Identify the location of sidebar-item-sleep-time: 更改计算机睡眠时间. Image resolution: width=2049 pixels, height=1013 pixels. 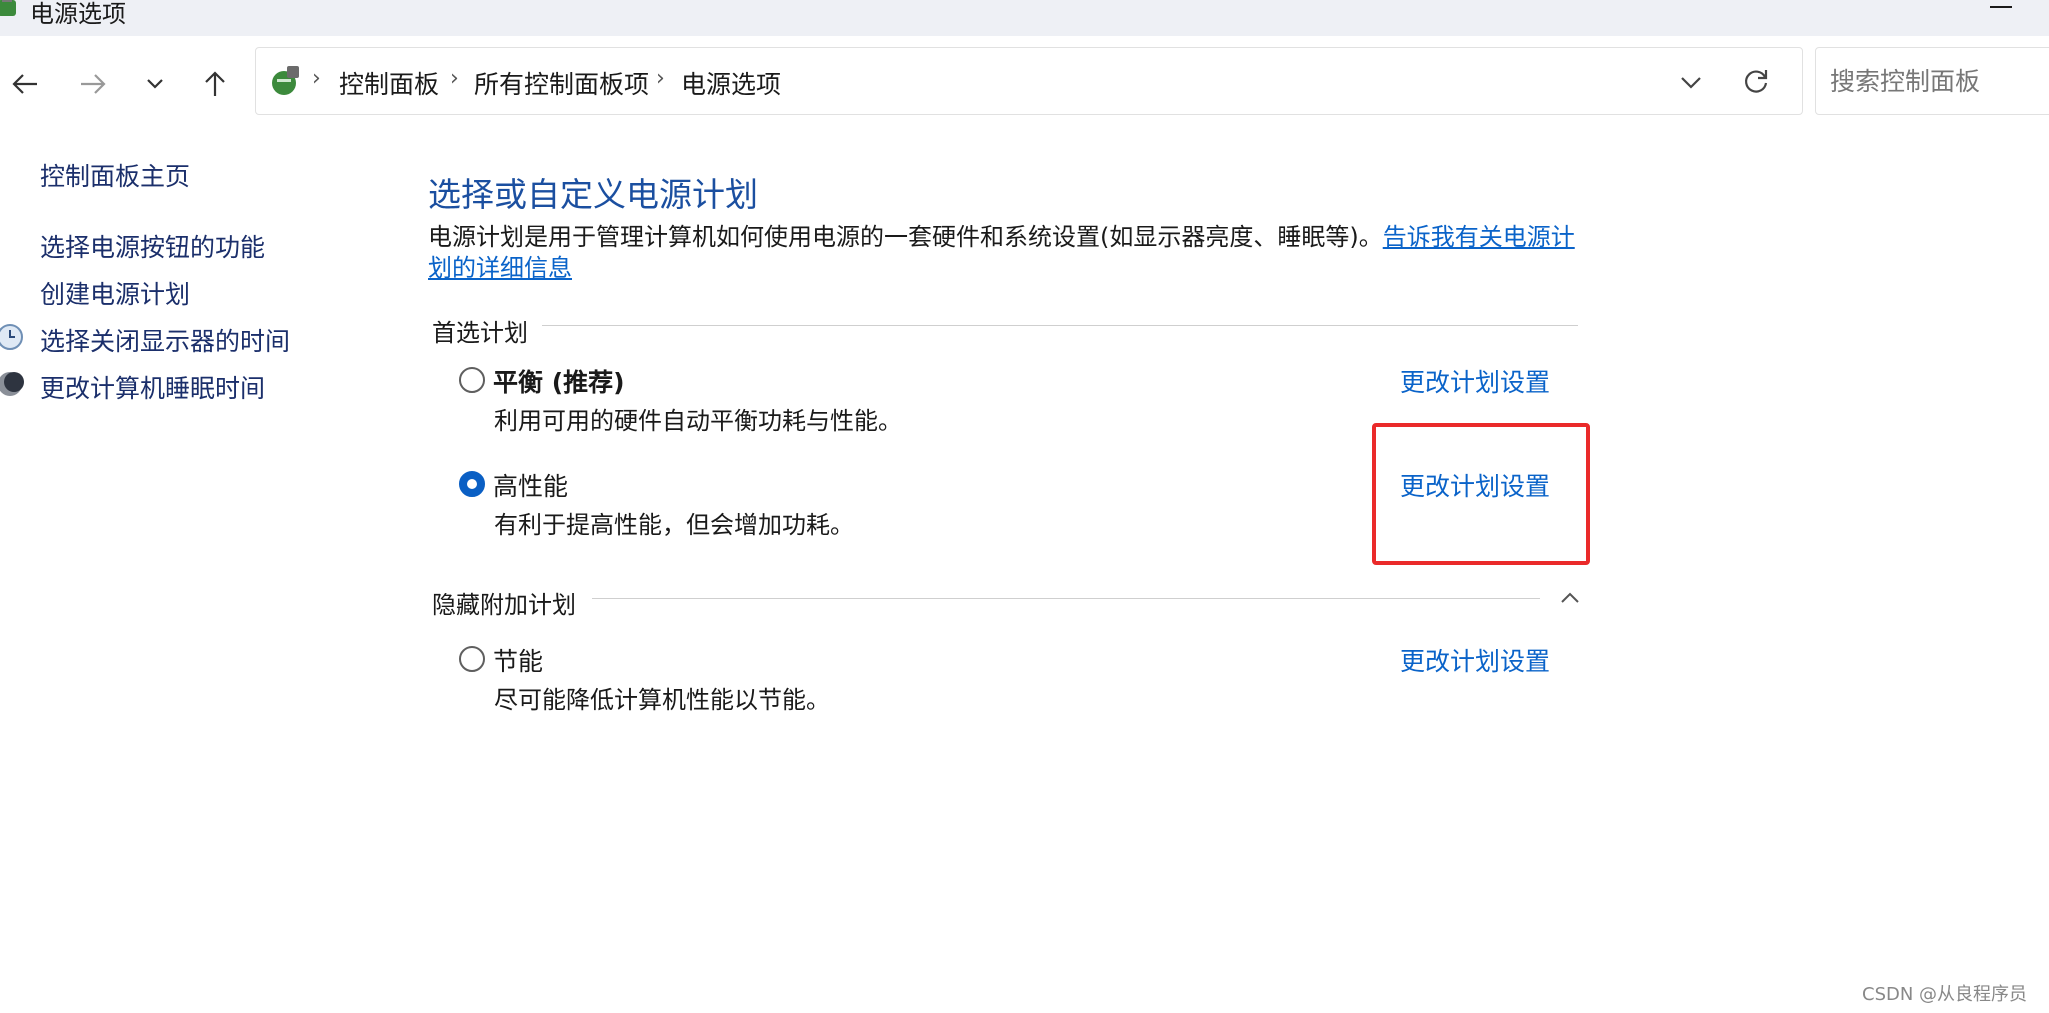
(152, 387).